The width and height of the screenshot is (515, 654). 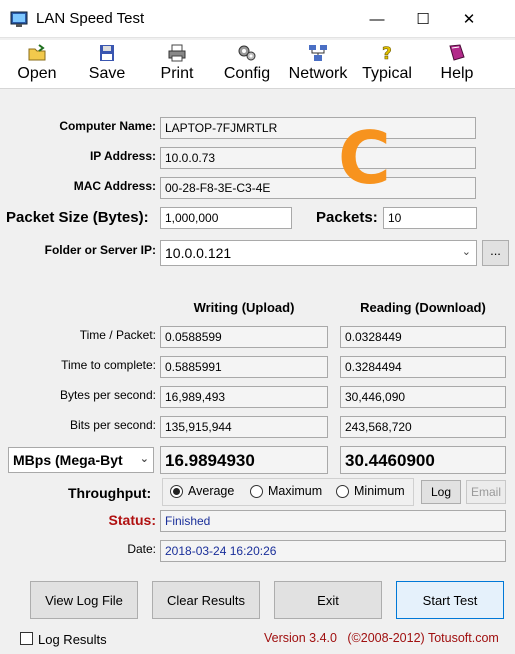 I want to click on folder-server-value: 10.0.0.121, so click(x=198, y=253).